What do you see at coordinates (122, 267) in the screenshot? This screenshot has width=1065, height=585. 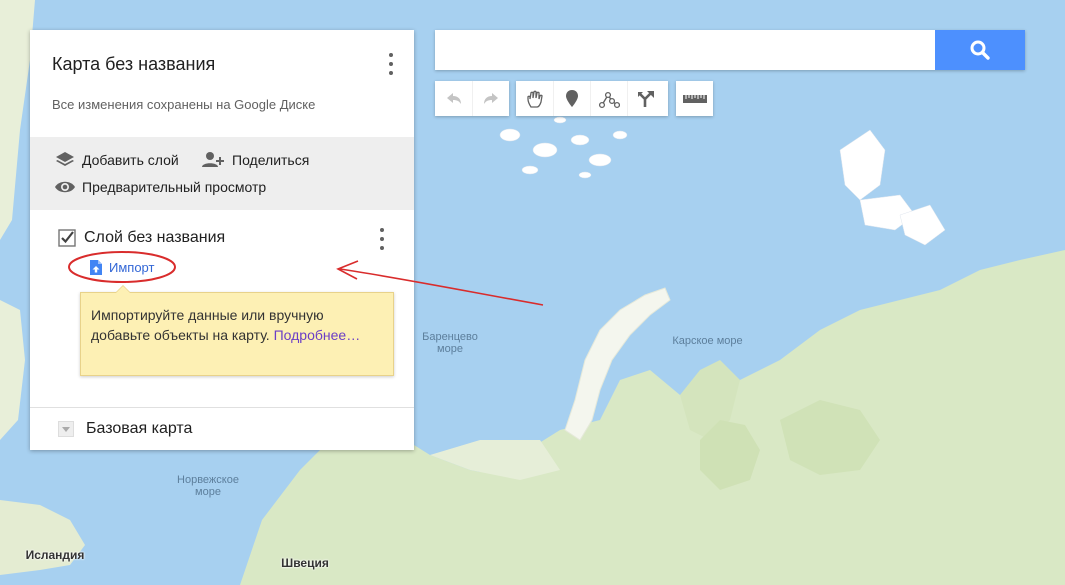 I see `annotation-circle` at bounding box center [122, 267].